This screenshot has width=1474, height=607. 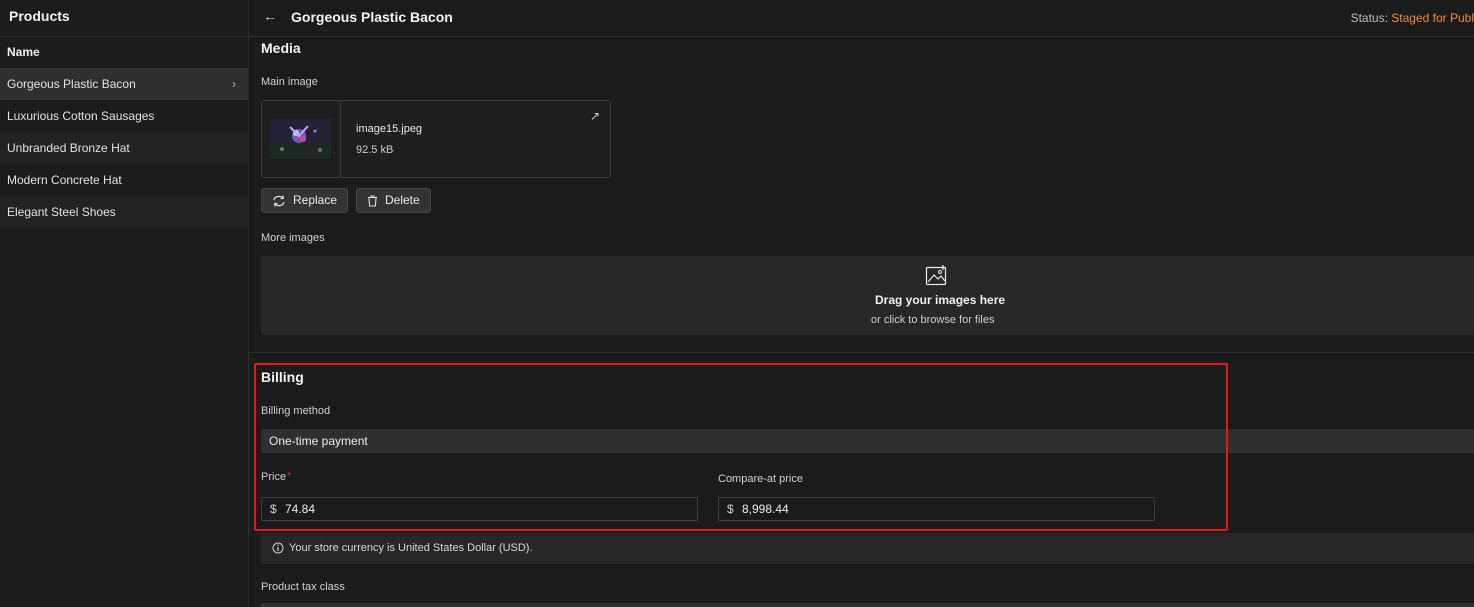 What do you see at coordinates (402, 200) in the screenshot?
I see `delete-label: Delete` at bounding box center [402, 200].